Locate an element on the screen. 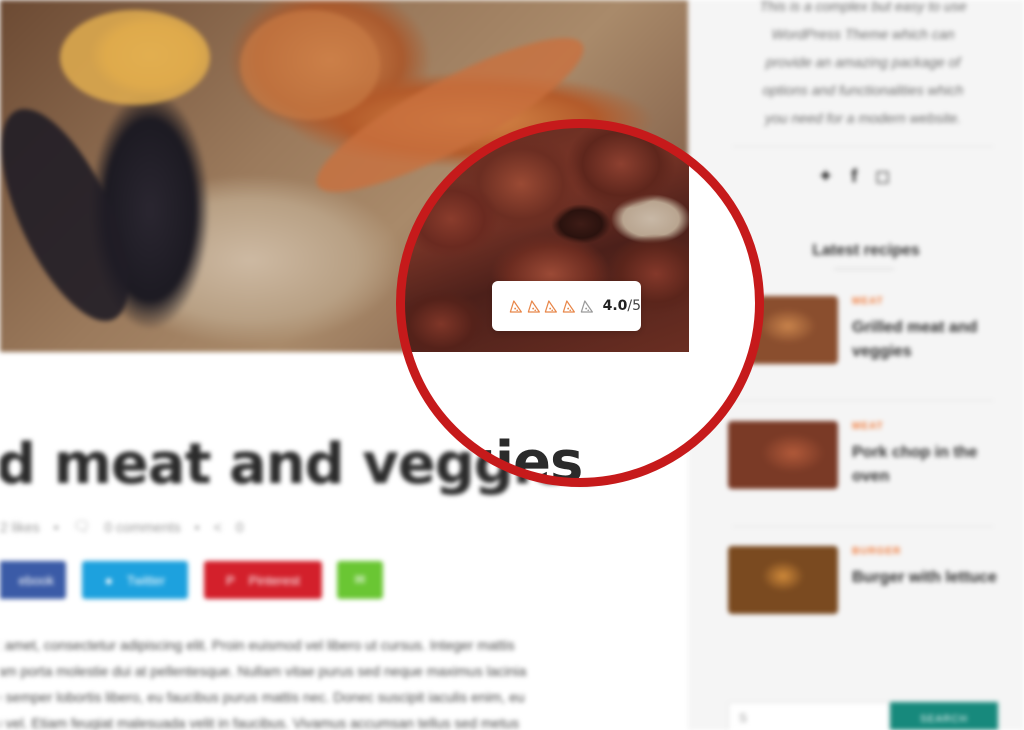 The image size is (1024, 730). latest-recipe-item: BURGER Burger with lettuce is located at coordinates (863, 581).